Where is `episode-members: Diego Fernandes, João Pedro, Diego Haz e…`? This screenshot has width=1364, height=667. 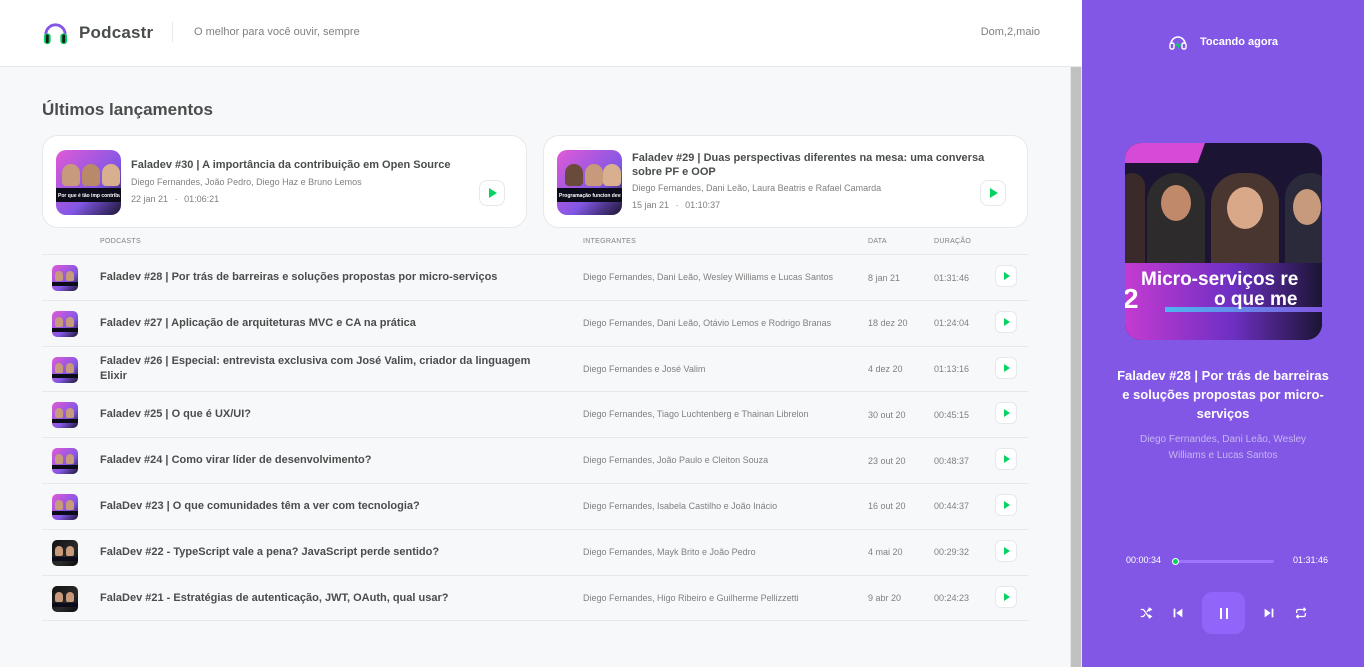
episode-members: Diego Fernandes, João Pedro, Diego Haz e… is located at coordinates (246, 182).